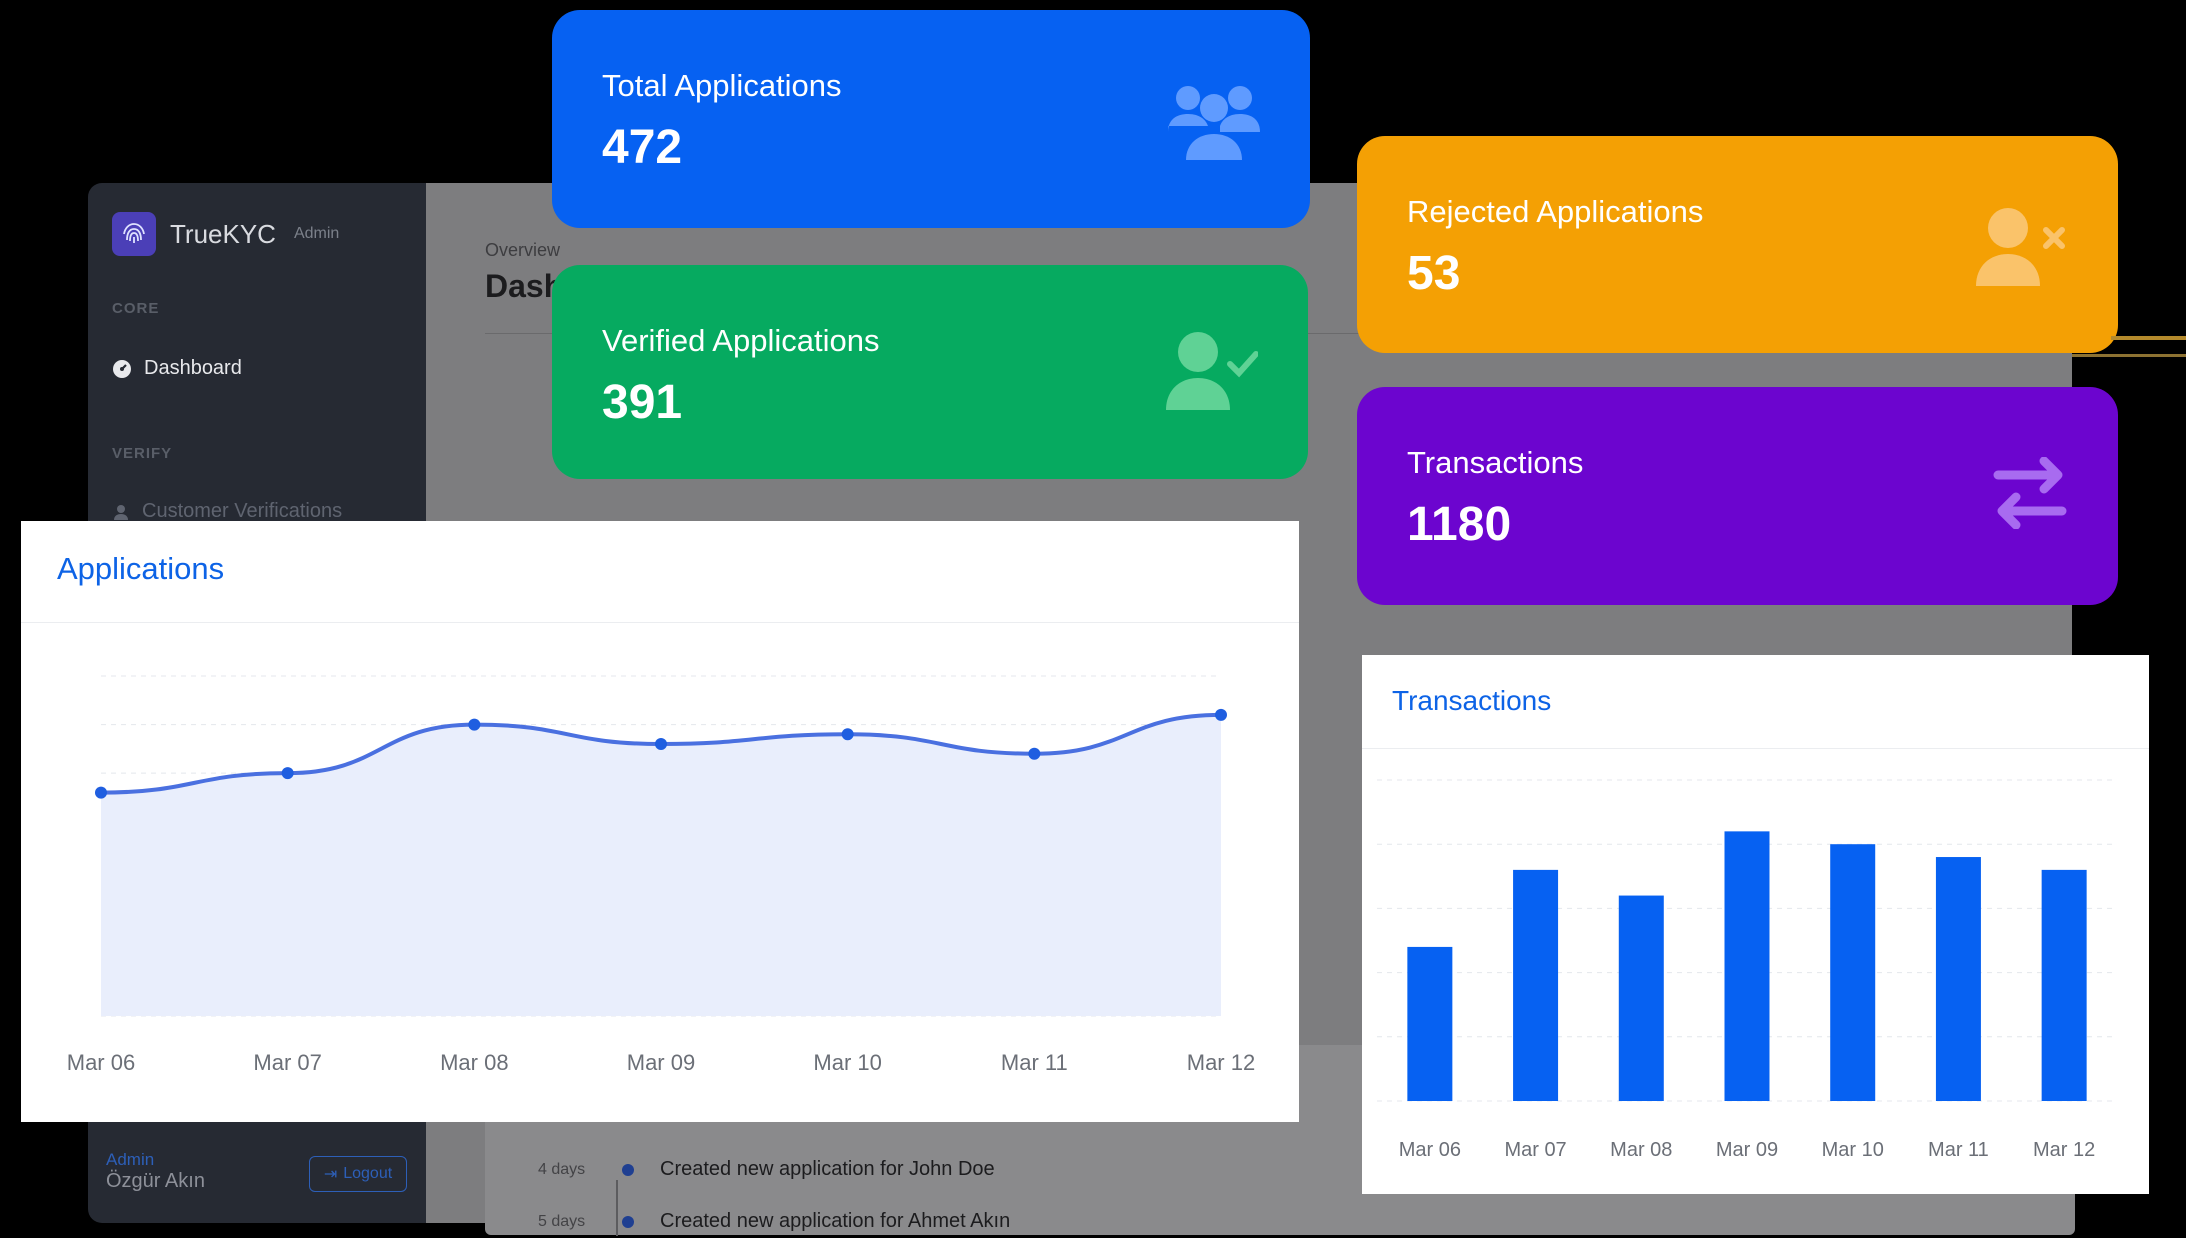 The height and width of the screenshot is (1238, 2186). I want to click on fingerprint-icon, so click(134, 234).